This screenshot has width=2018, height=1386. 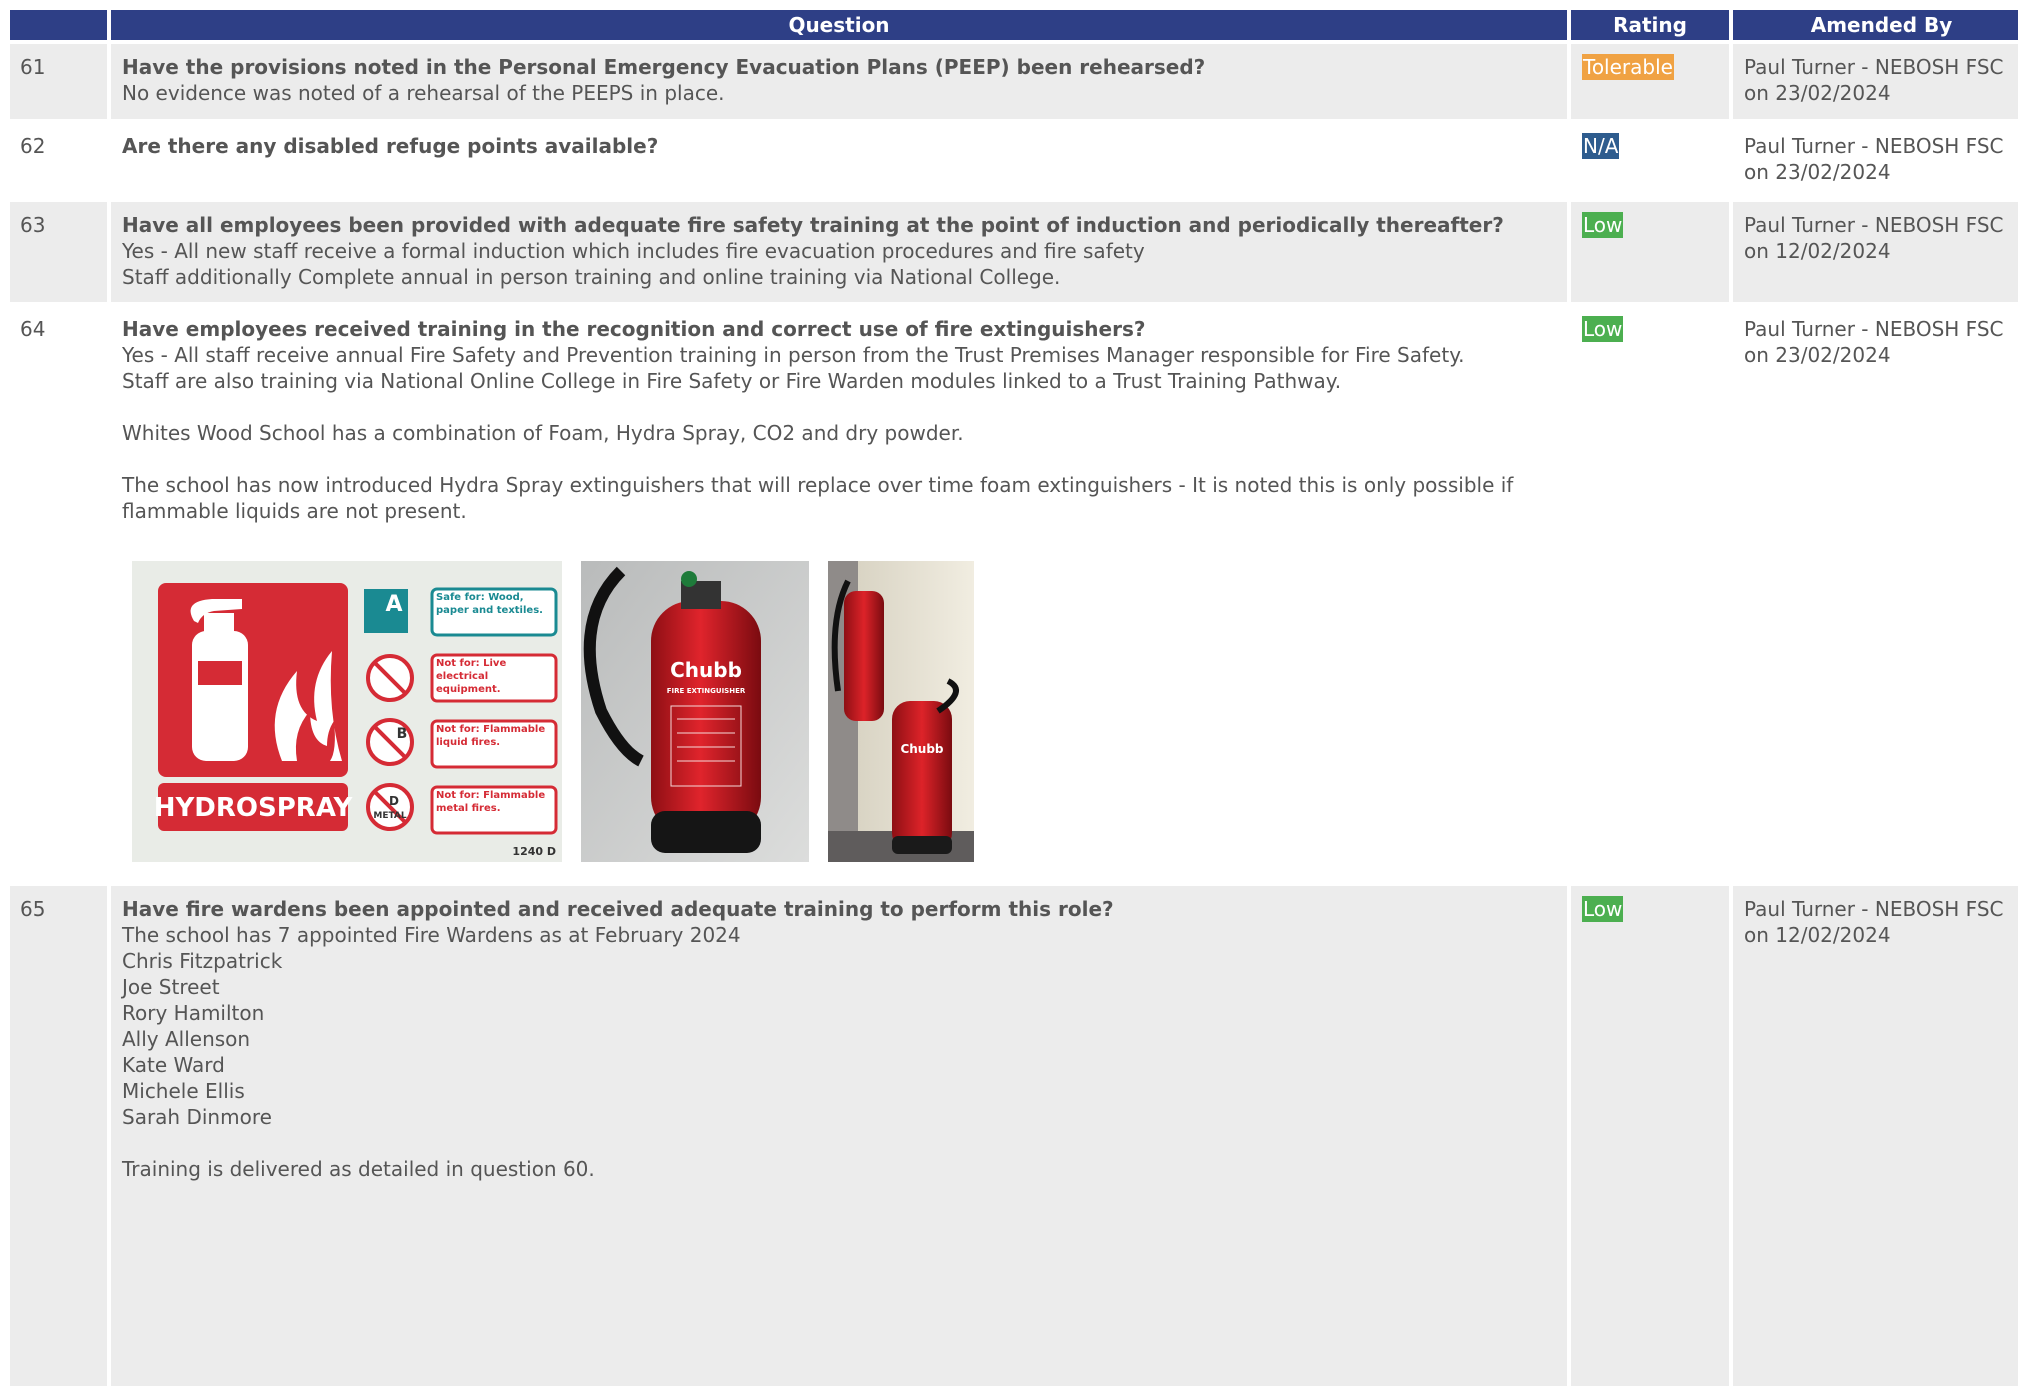 What do you see at coordinates (58, 252) in the screenshot?
I see `question-number: 63` at bounding box center [58, 252].